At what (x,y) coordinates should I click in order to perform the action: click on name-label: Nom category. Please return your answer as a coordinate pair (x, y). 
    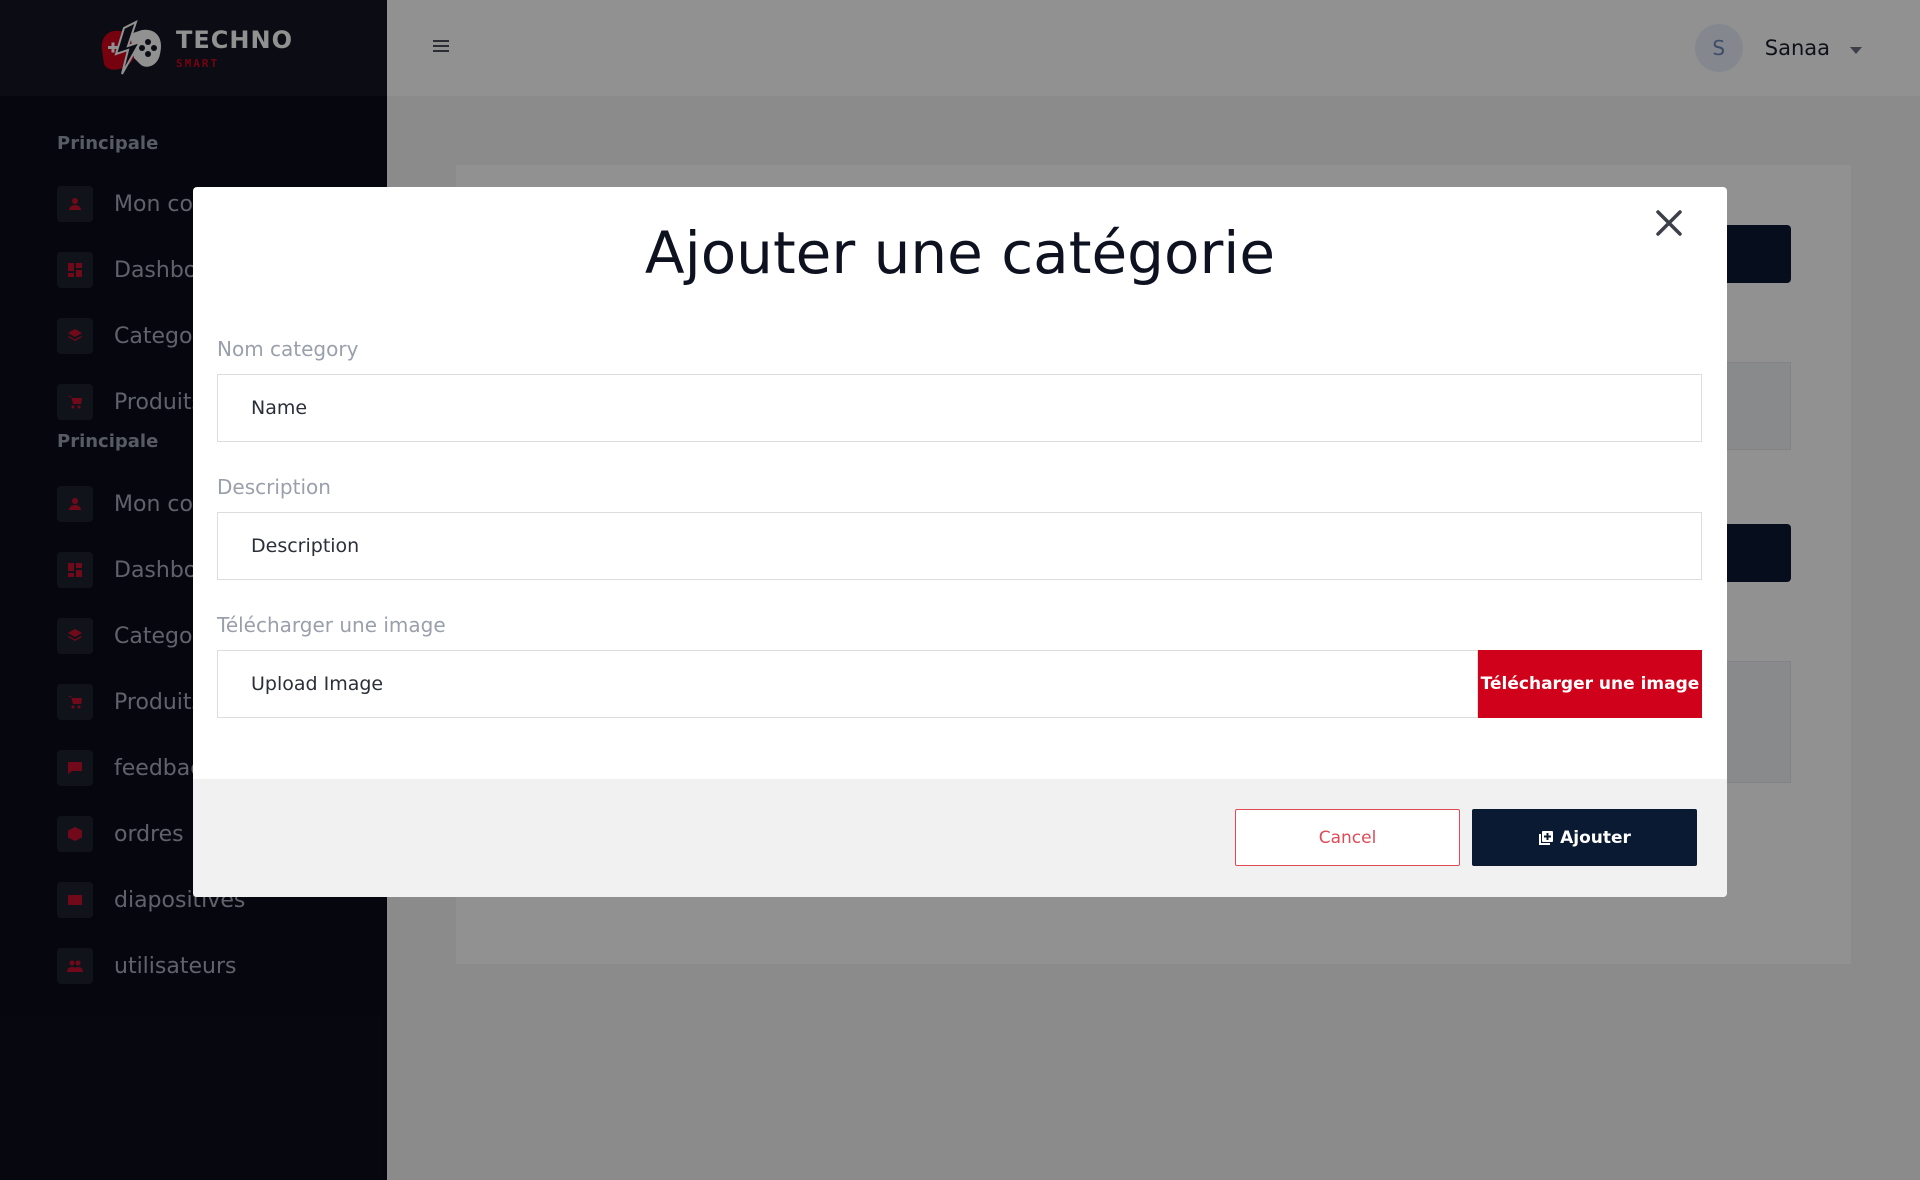
    Looking at the image, I should click on (288, 349).